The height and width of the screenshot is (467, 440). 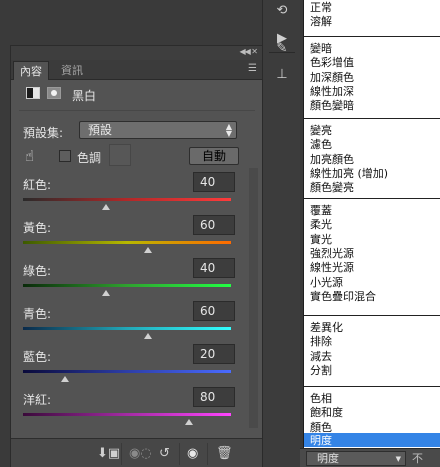 I want to click on blend-mode-item: 線性加亮 (增加), so click(x=349, y=173).